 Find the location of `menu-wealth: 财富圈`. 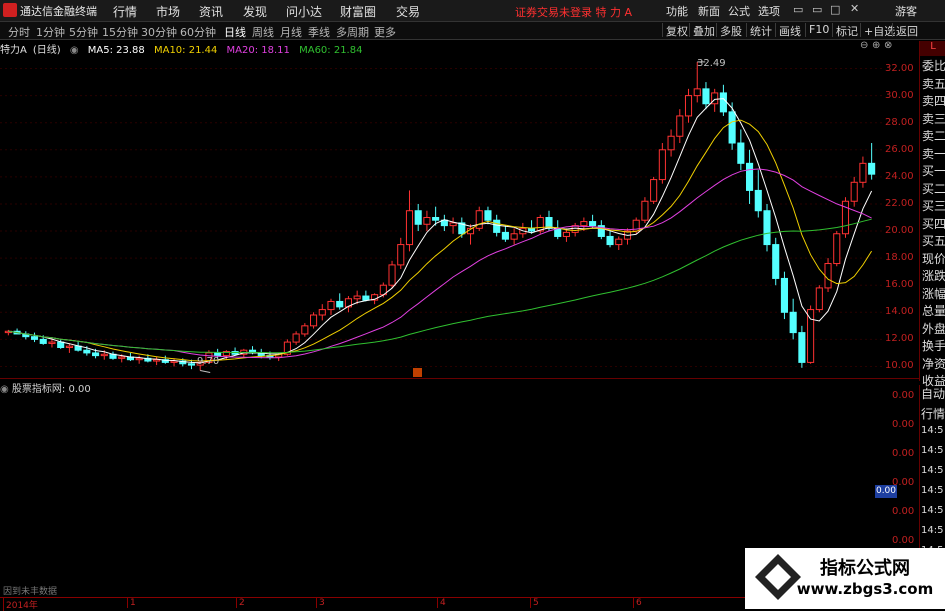

menu-wealth: 财富圈 is located at coordinates (358, 11).